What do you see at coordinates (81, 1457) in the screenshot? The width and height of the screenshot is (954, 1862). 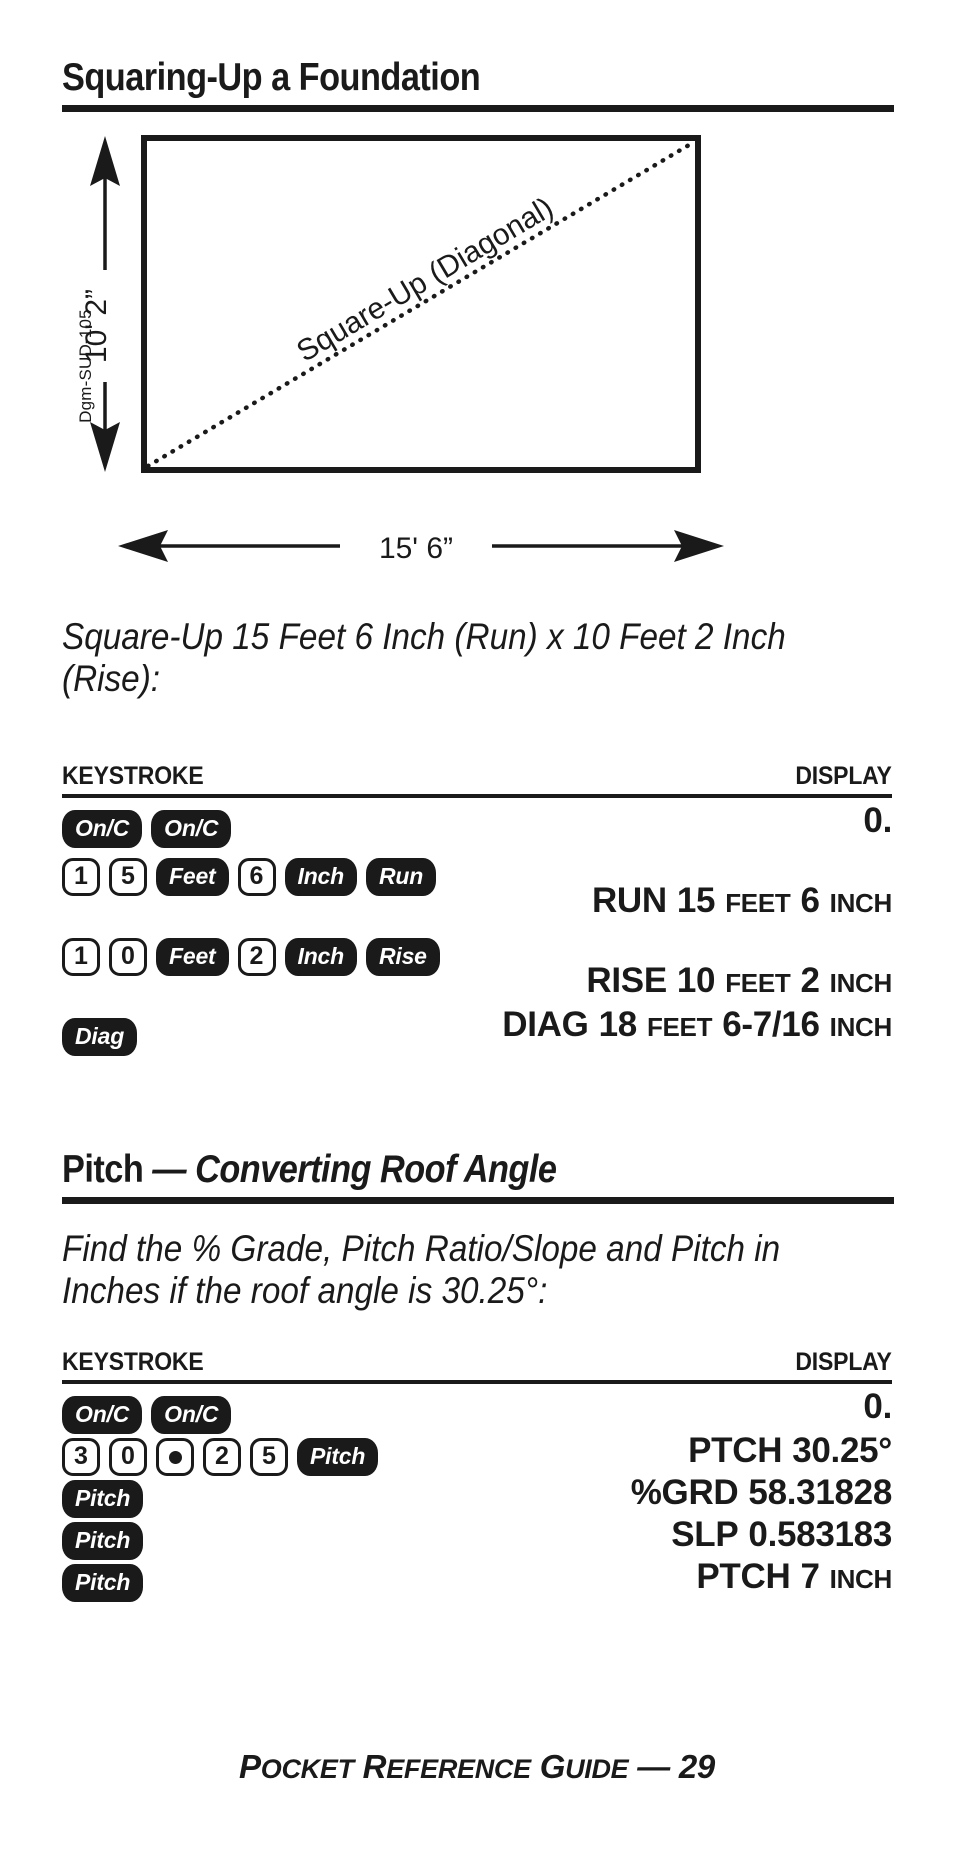 I see `key-3: 3` at bounding box center [81, 1457].